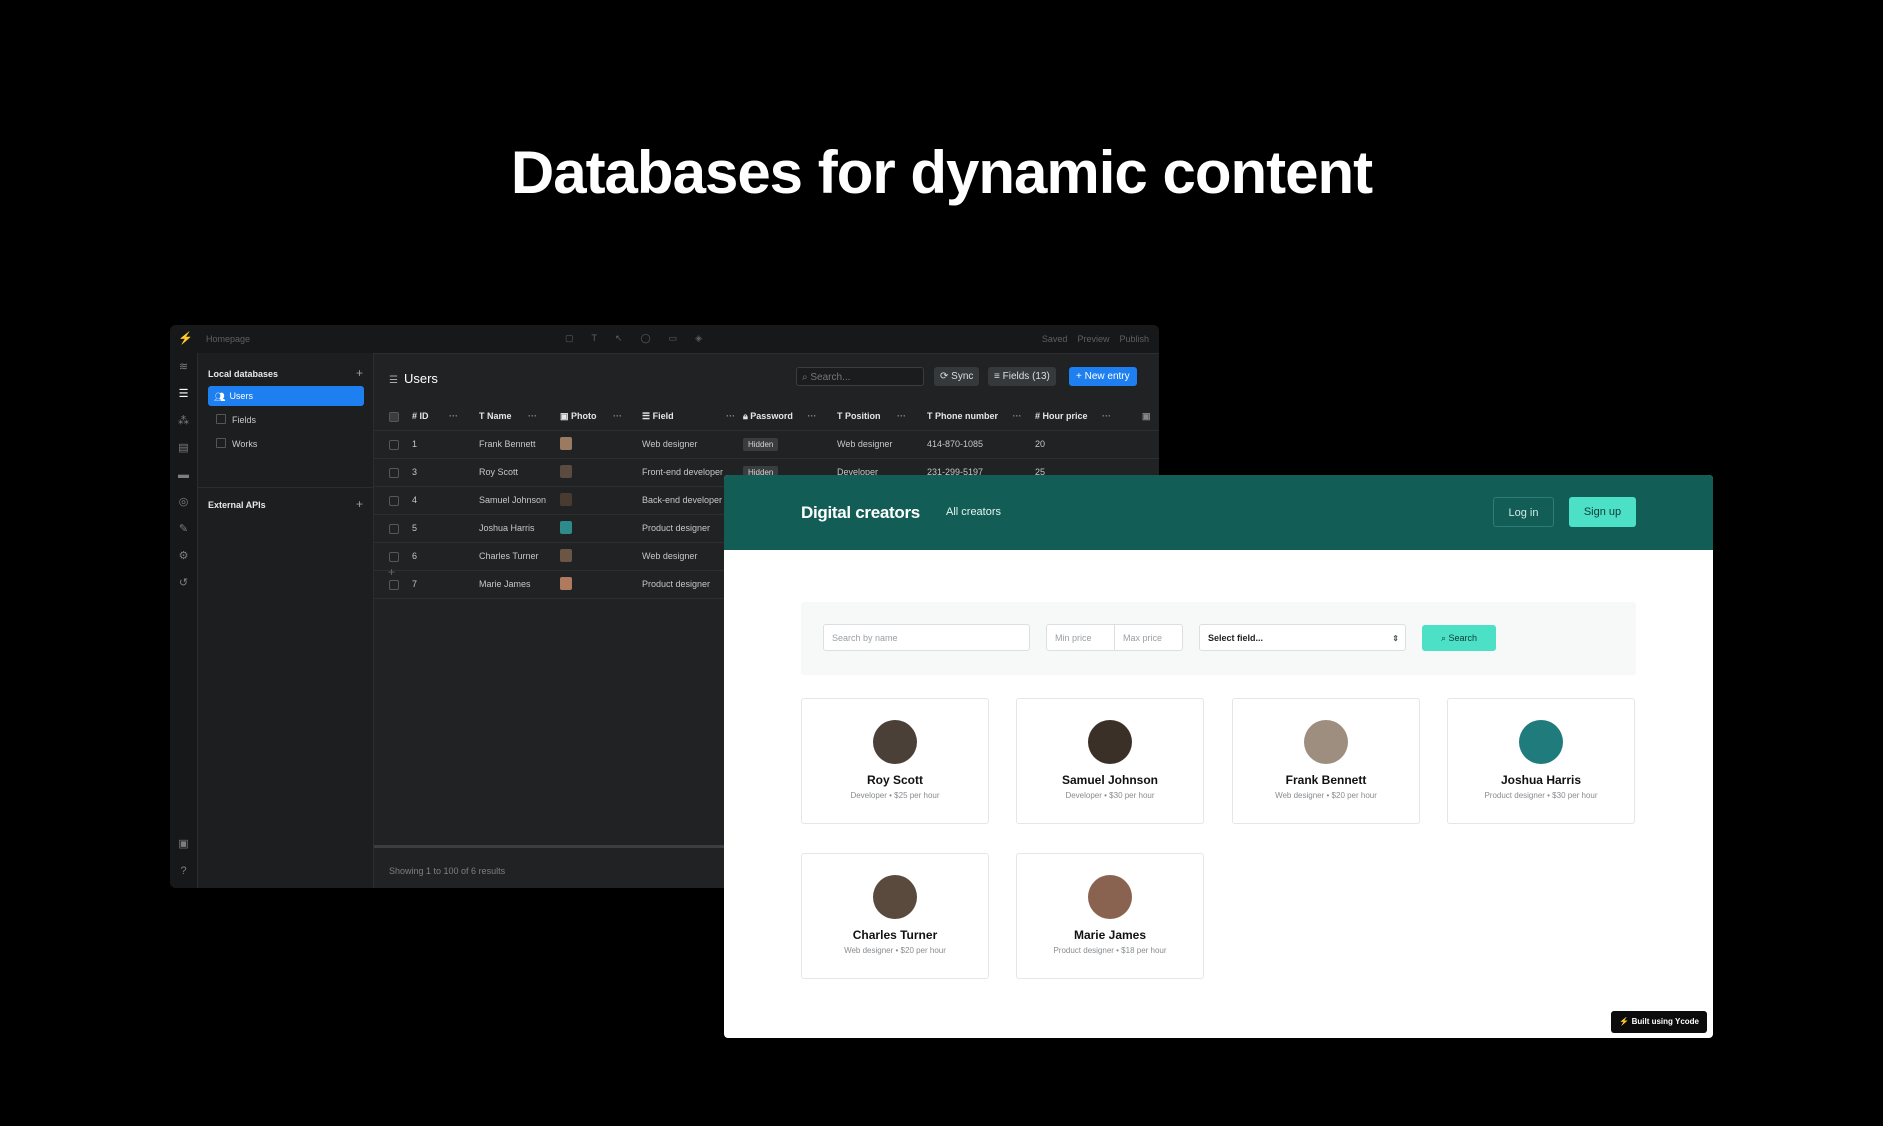 The image size is (1883, 1126). I want to click on page-selector: Homepage, so click(228, 339).